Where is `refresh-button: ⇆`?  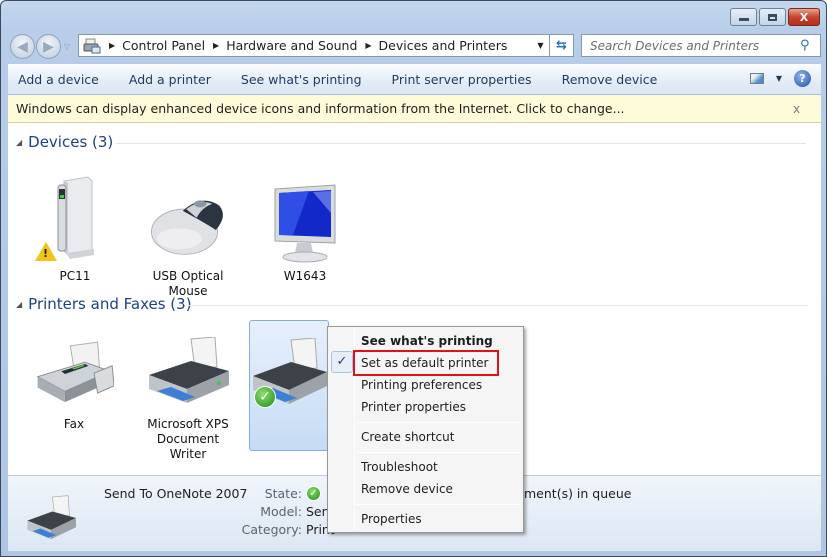
refresh-button: ⇆ is located at coordinates (561, 45).